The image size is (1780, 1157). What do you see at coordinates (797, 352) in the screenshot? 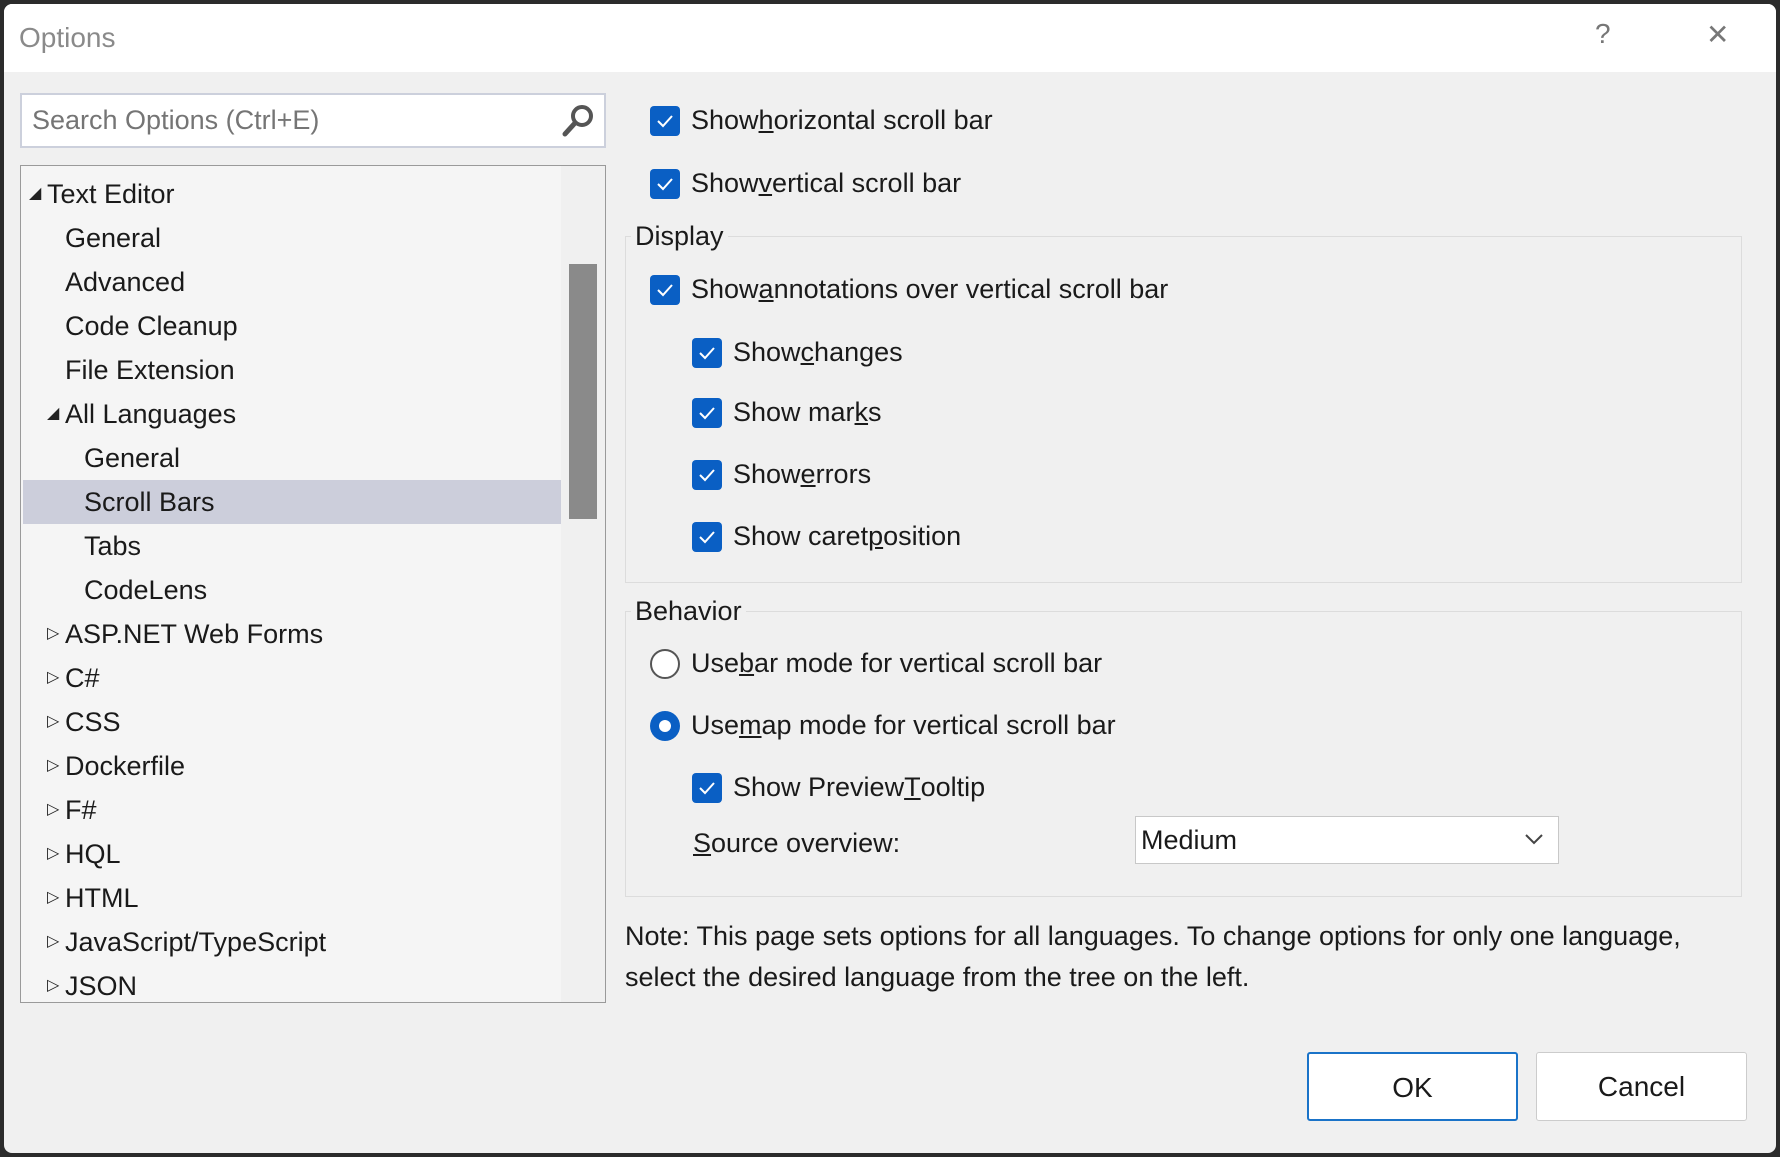
I see `checkbox-show-changes: Show c hanges` at bounding box center [797, 352].